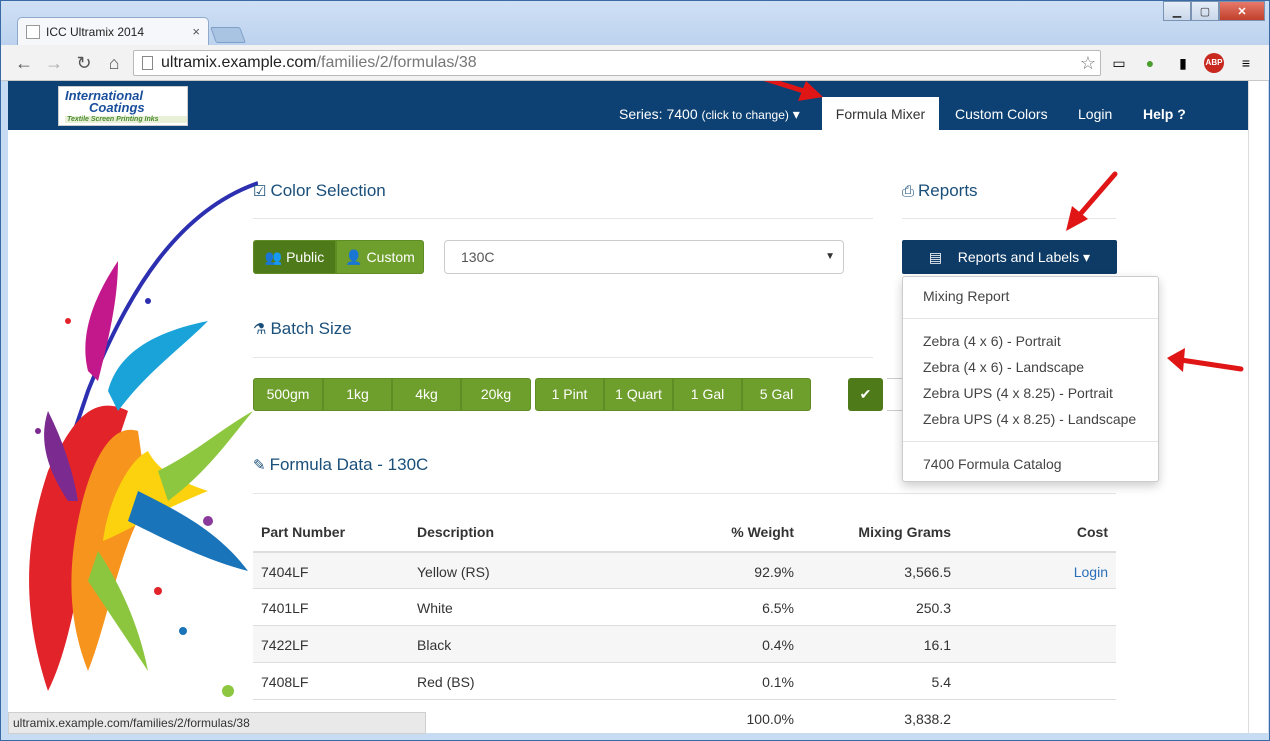 The height and width of the screenshot is (741, 1270). I want to click on confirm-custom-batch-button: ✔, so click(865, 394).